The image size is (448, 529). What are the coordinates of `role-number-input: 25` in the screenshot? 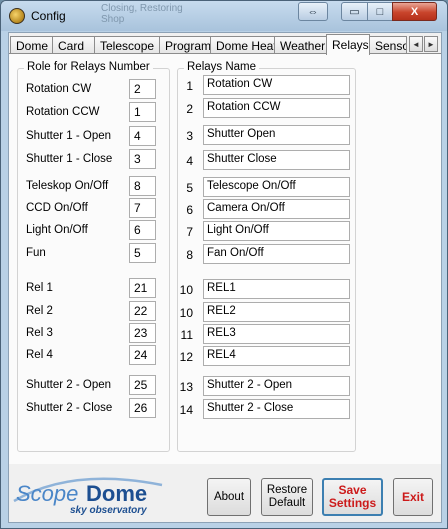 It's located at (142, 385).